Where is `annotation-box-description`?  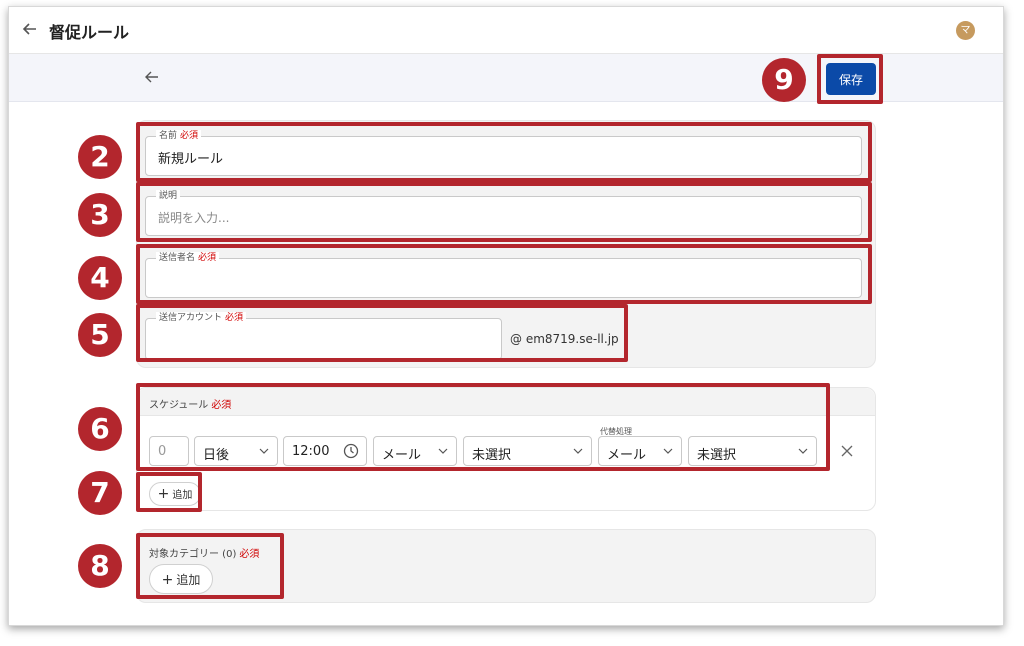
annotation-box-description is located at coordinates (504, 212).